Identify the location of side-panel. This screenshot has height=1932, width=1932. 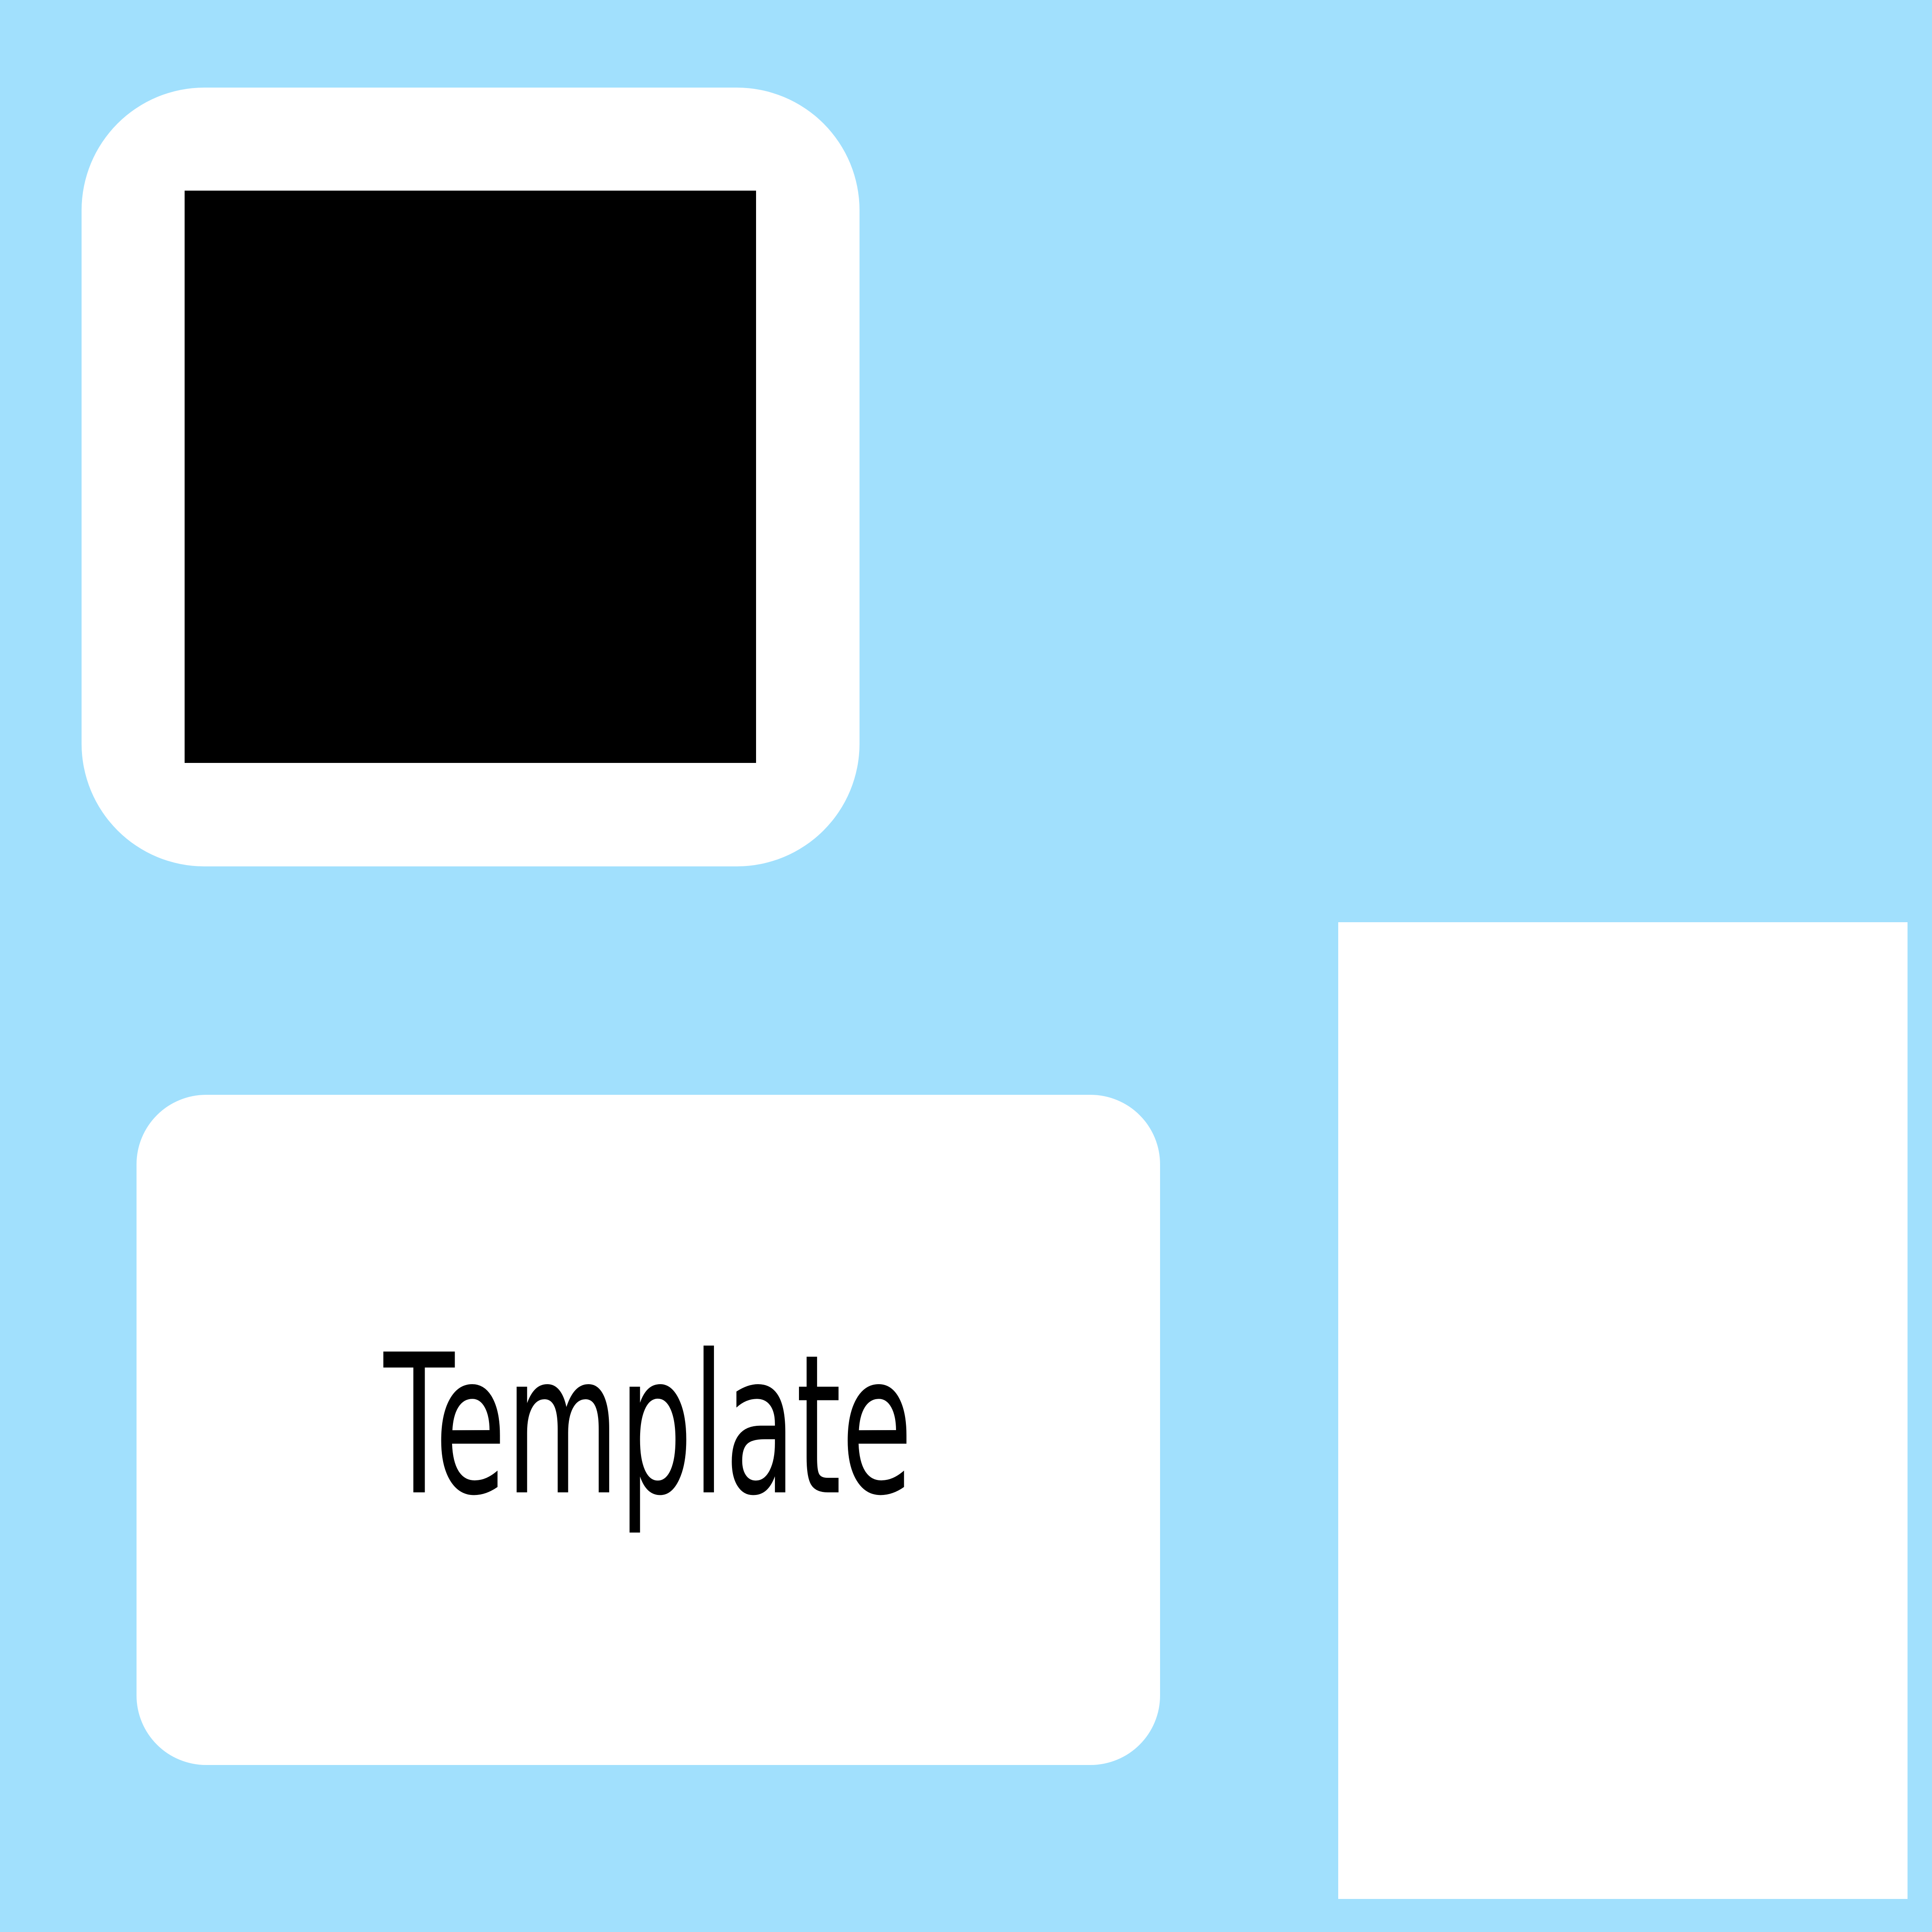
(1623, 1411).